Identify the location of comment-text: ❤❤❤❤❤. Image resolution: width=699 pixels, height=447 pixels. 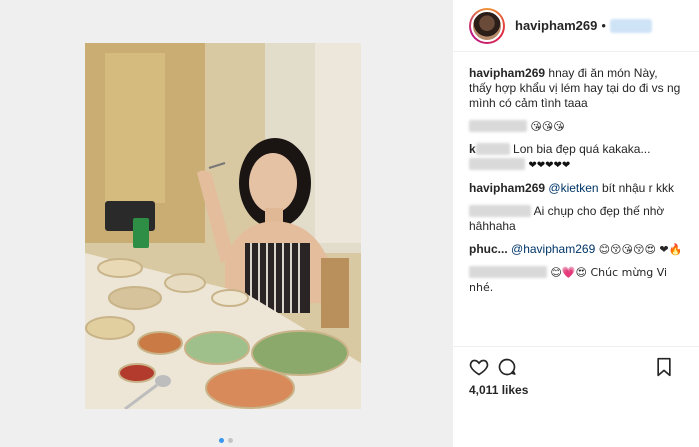
(549, 165).